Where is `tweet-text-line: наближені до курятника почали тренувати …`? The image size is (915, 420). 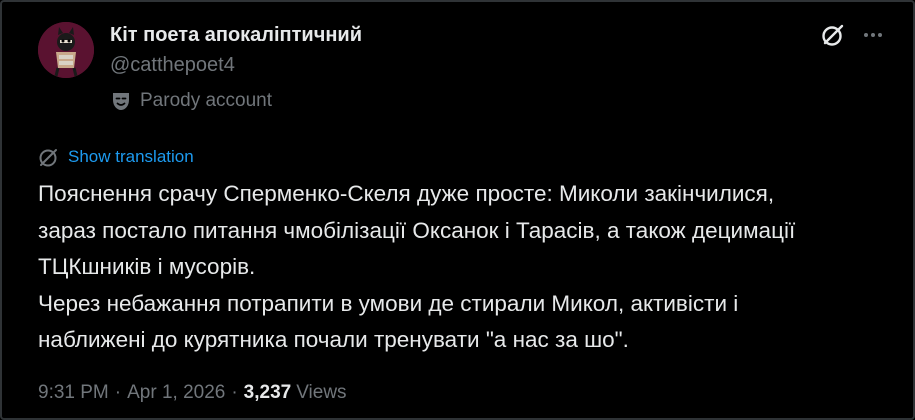
tweet-text-line: наближені до курятника почали тренувати … is located at coordinates (333, 339).